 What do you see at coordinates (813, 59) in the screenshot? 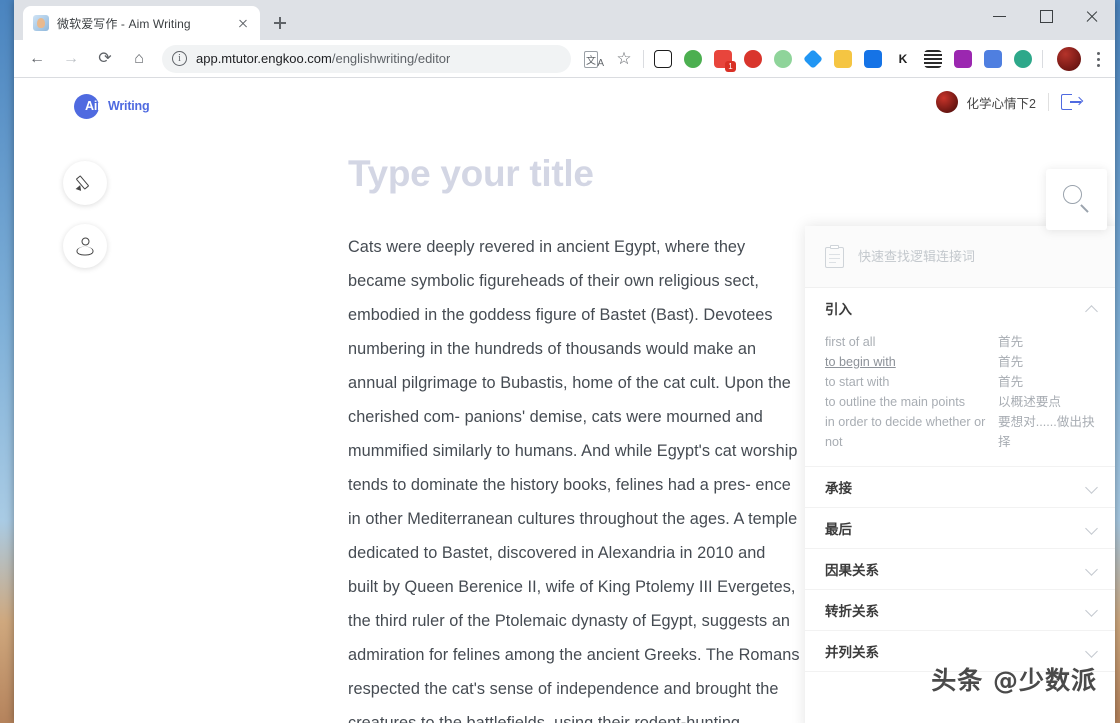
I see `diamond-icon` at bounding box center [813, 59].